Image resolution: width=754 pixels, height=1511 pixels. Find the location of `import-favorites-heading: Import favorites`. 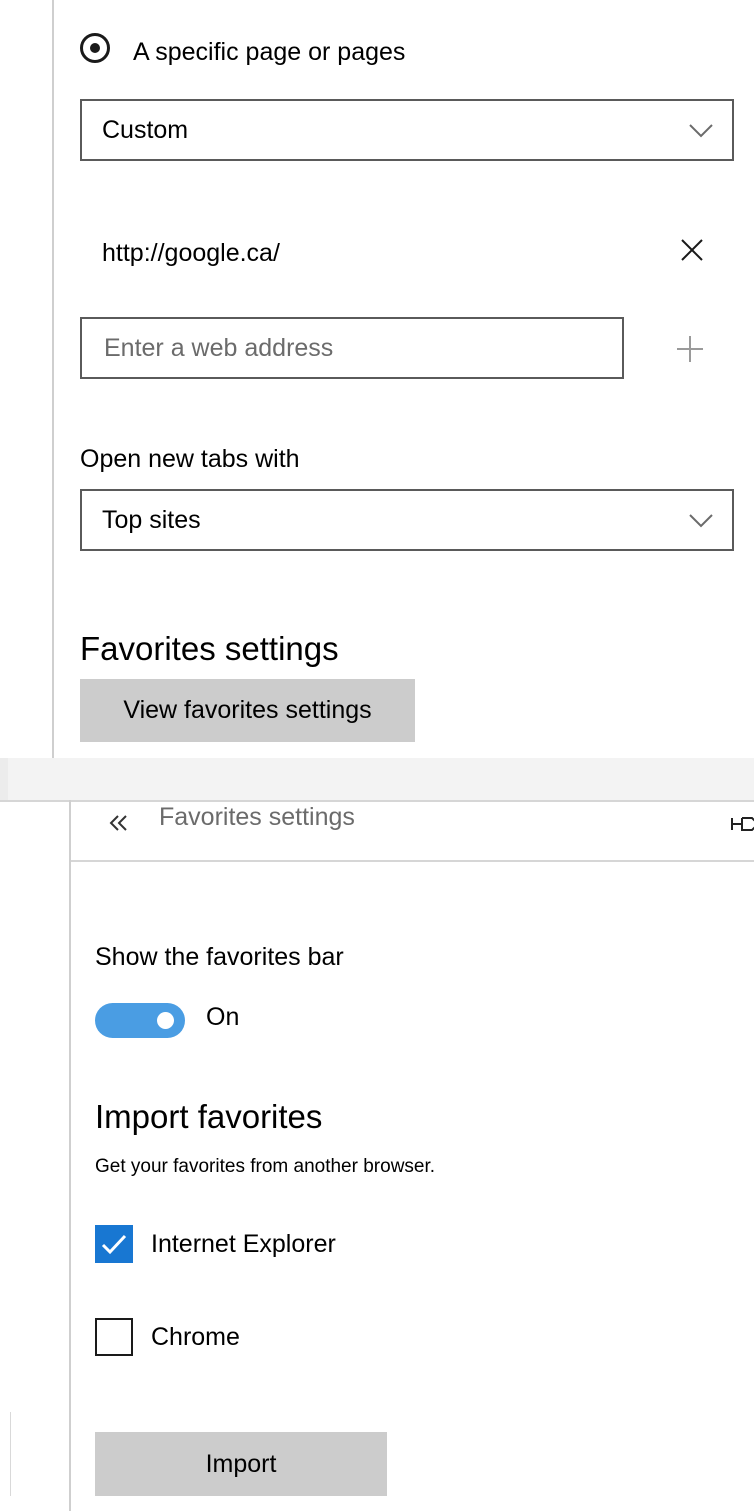

import-favorites-heading: Import favorites is located at coordinates (209, 1116).